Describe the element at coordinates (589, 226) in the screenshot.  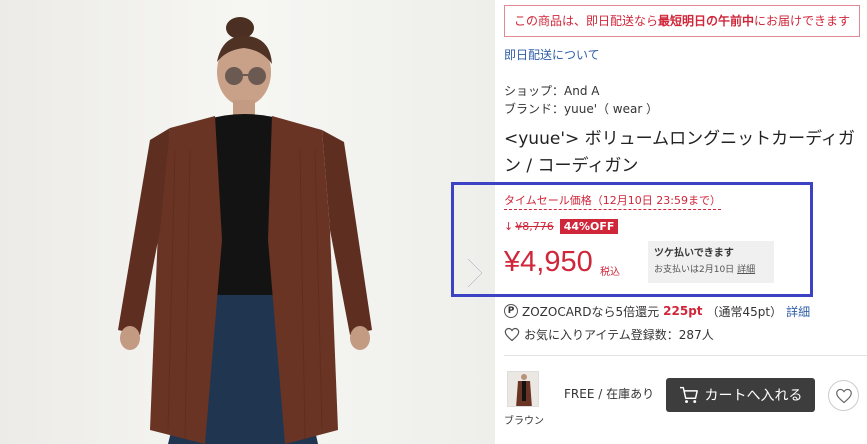
I see `discount-badge: 44%OFF` at that location.